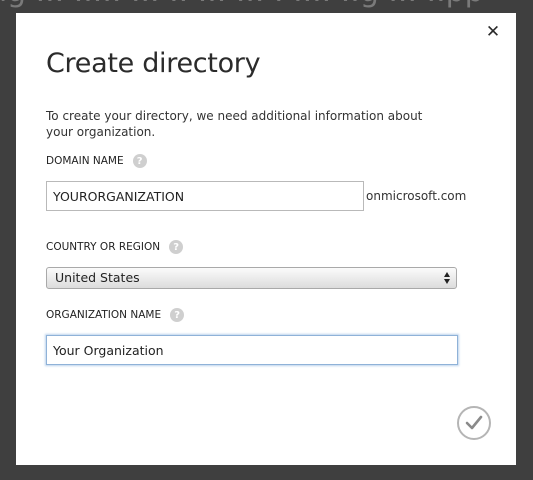 Image resolution: width=533 pixels, height=480 pixels. Describe the element at coordinates (85, 161) in the screenshot. I see `domain-name-label: DOMAIN NAME` at that location.